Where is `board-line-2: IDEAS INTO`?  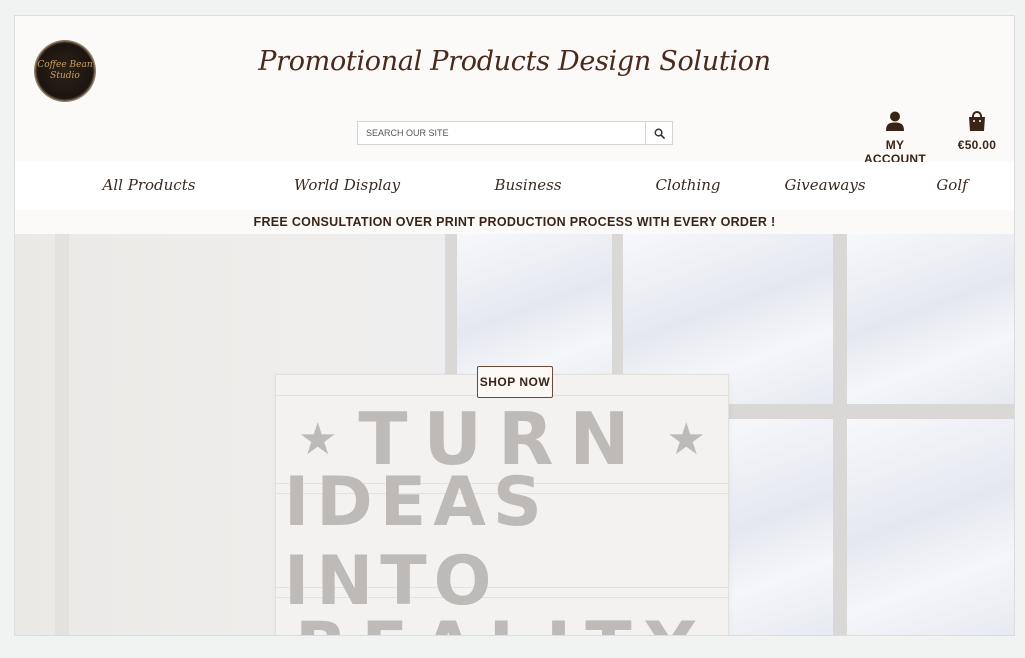 board-line-2: IDEAS INTO is located at coordinates (416, 542).